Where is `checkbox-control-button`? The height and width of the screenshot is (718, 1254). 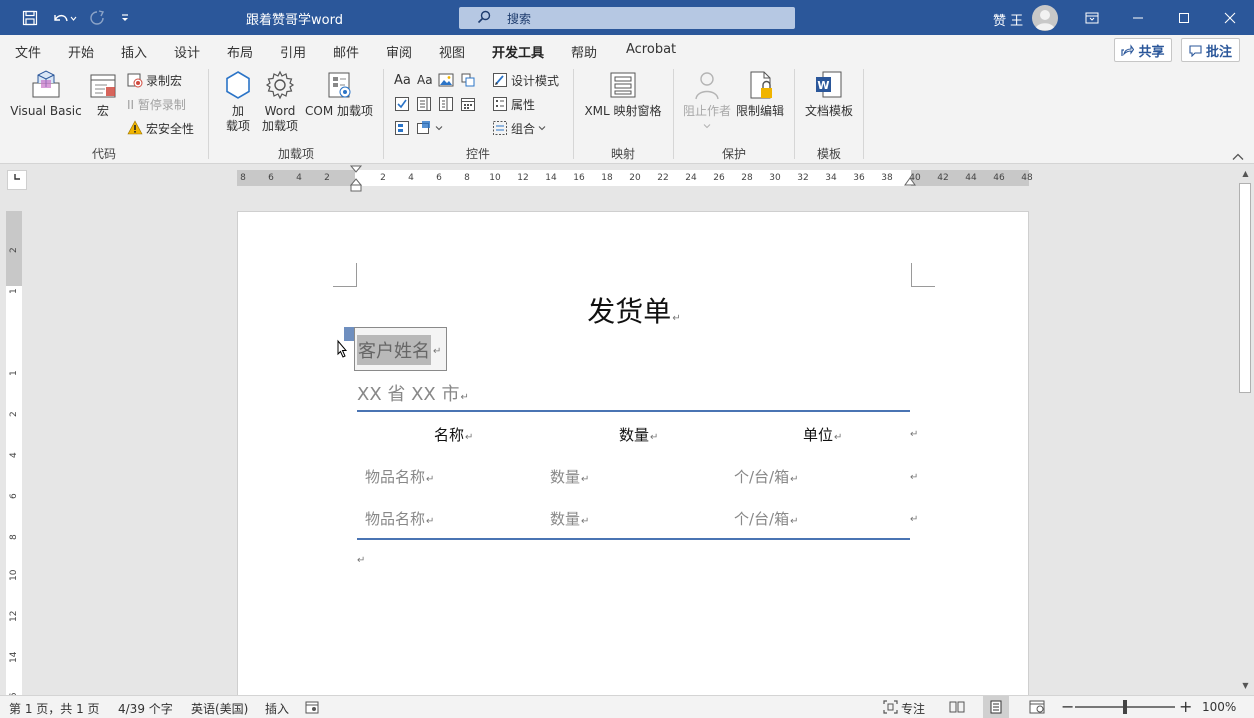
checkbox-control-button is located at coordinates (402, 104).